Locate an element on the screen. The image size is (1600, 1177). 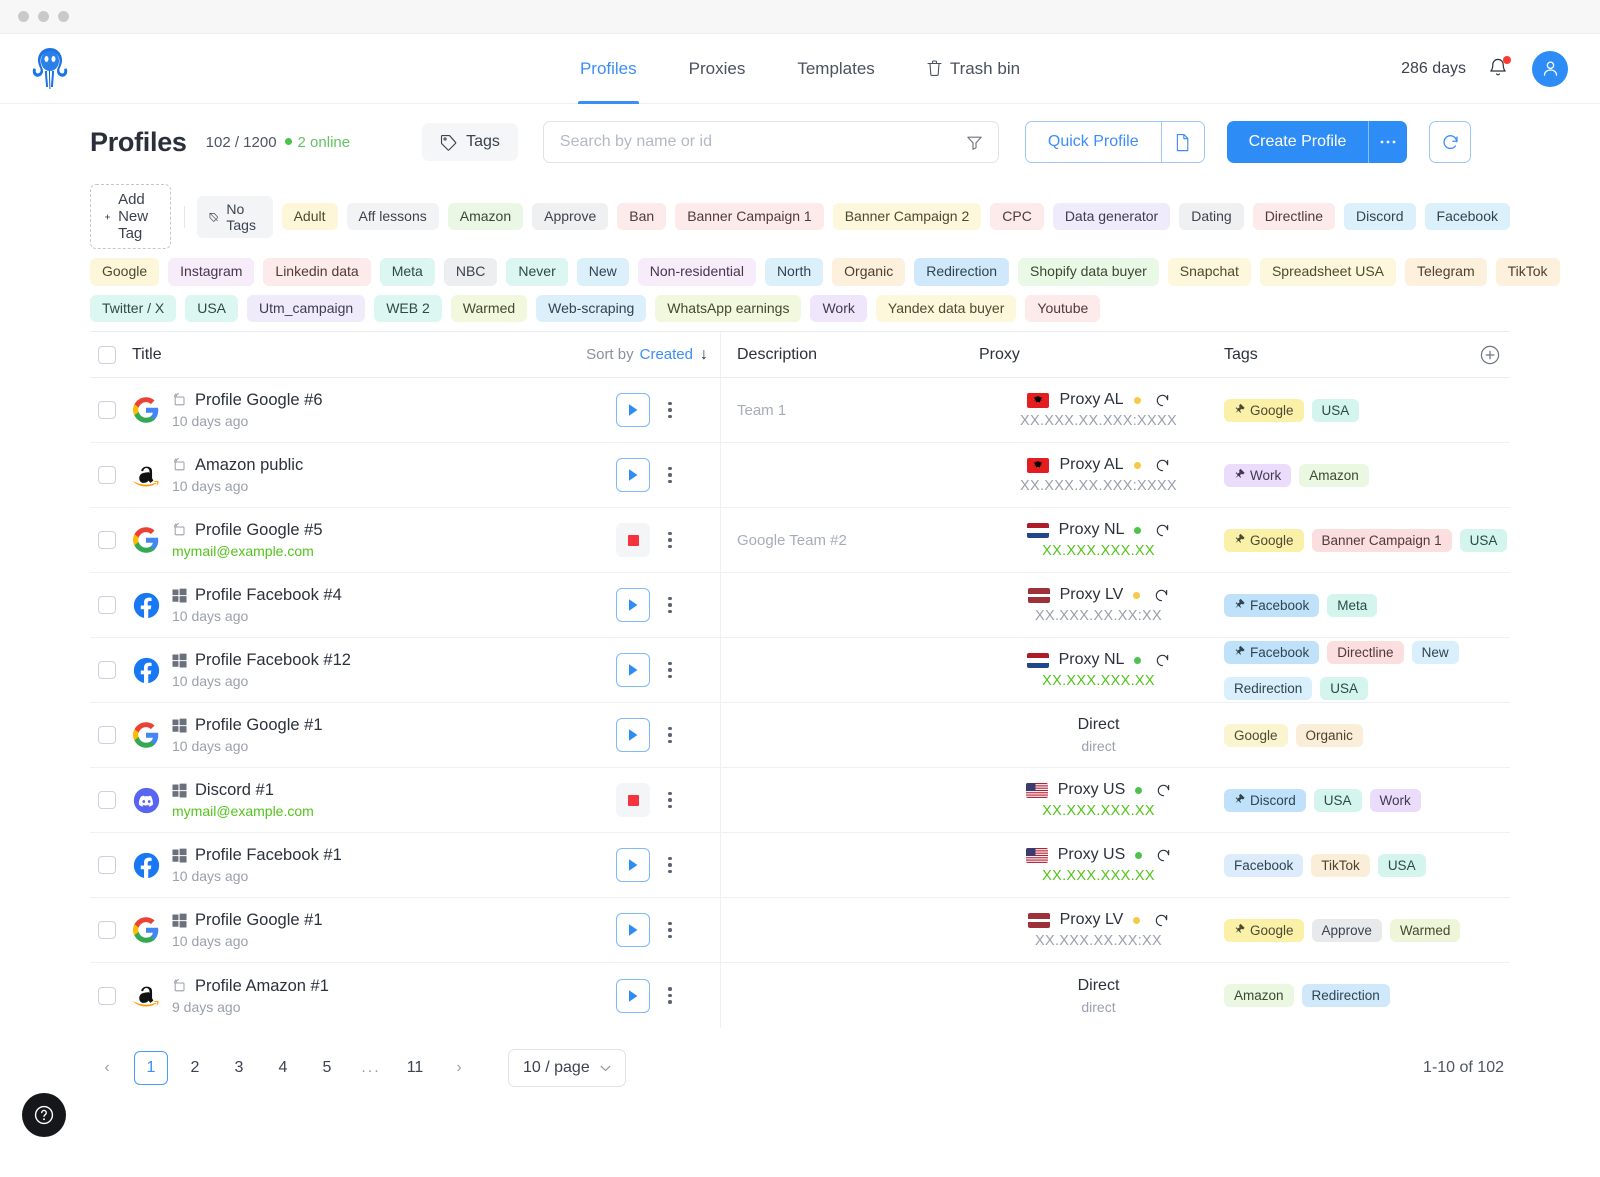
tag-filter-chip: Warmed is located at coordinates (489, 308).